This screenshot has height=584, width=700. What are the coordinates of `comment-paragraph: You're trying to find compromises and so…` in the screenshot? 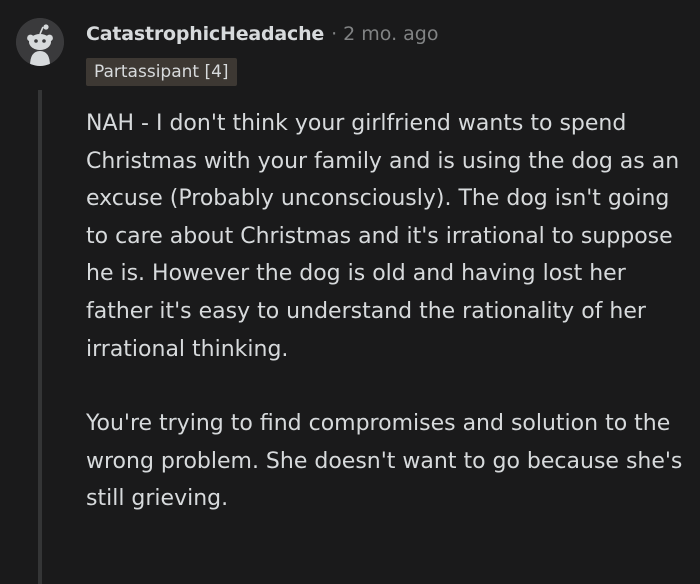 It's located at (384, 461).